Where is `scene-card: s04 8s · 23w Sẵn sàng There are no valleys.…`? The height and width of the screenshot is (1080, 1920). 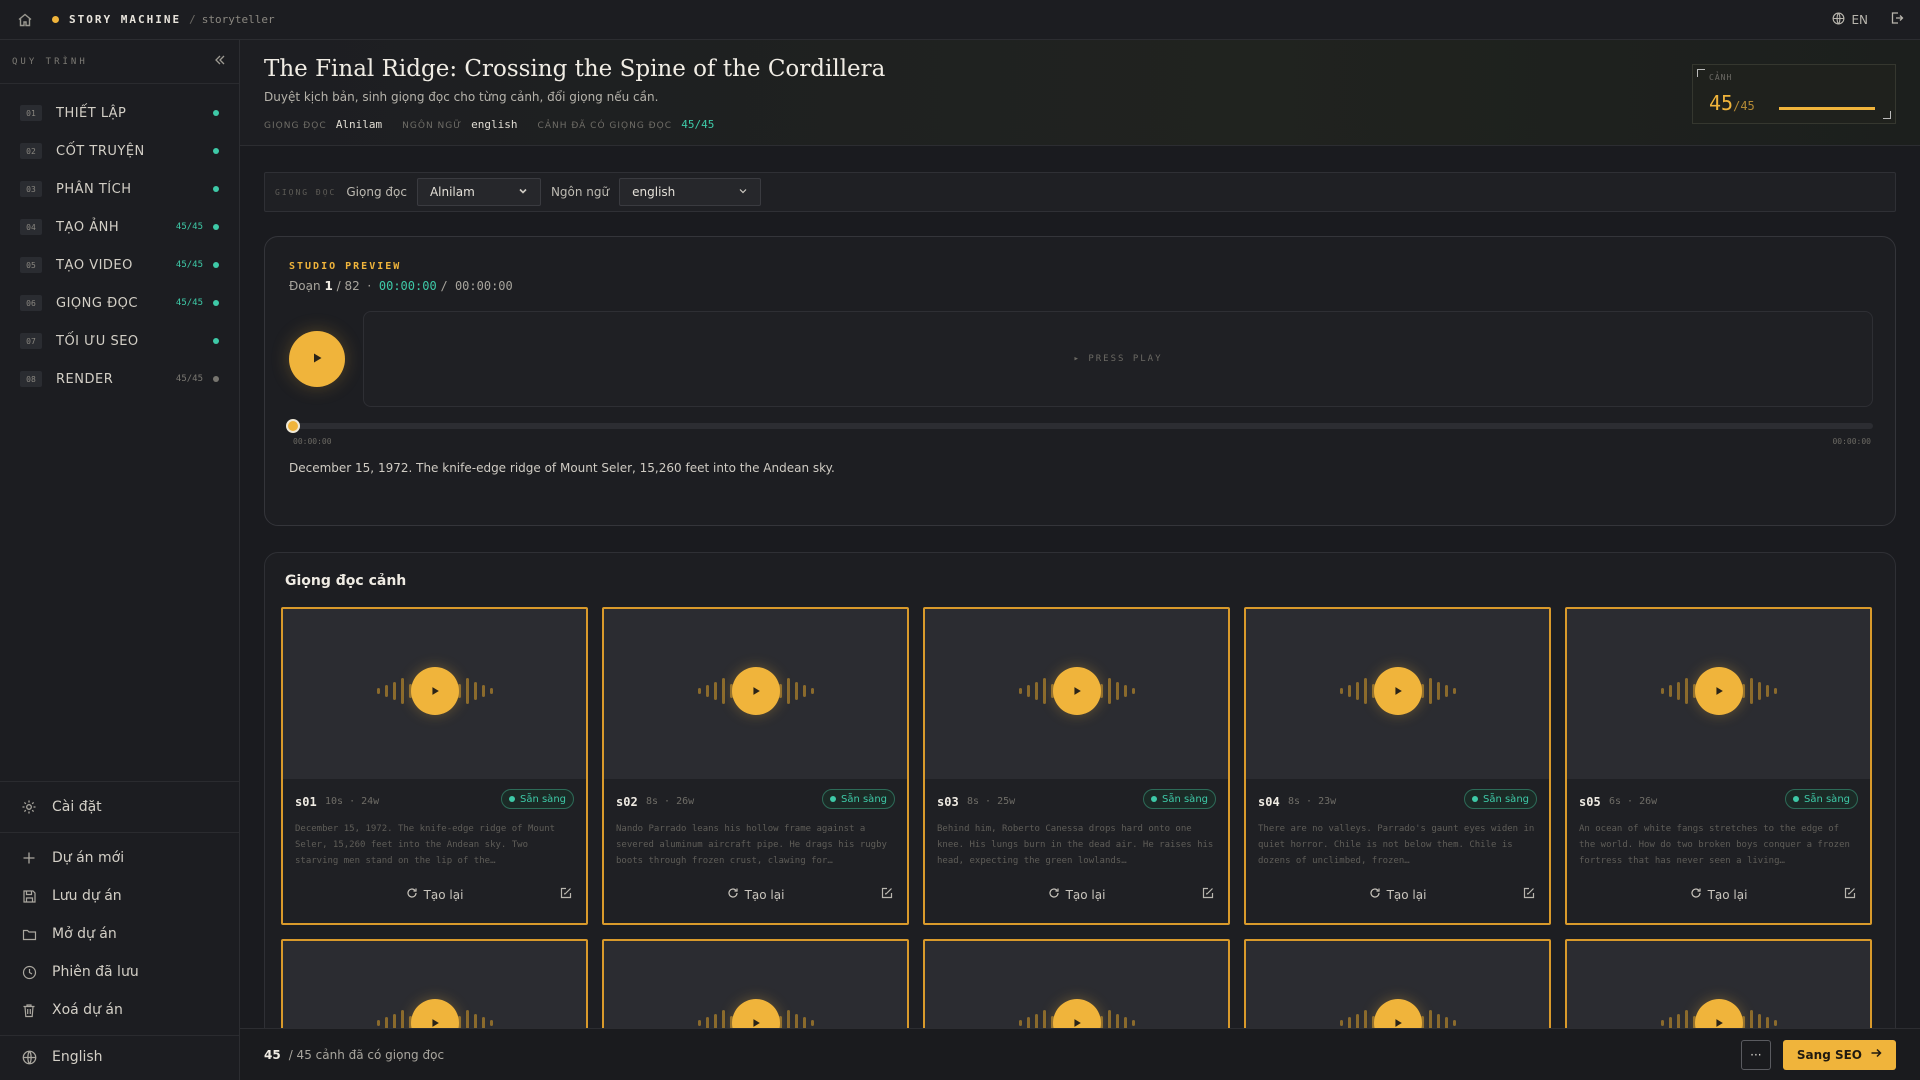 scene-card: s04 8s · 23w Sẵn sàng There are no valleys.… is located at coordinates (1397, 766).